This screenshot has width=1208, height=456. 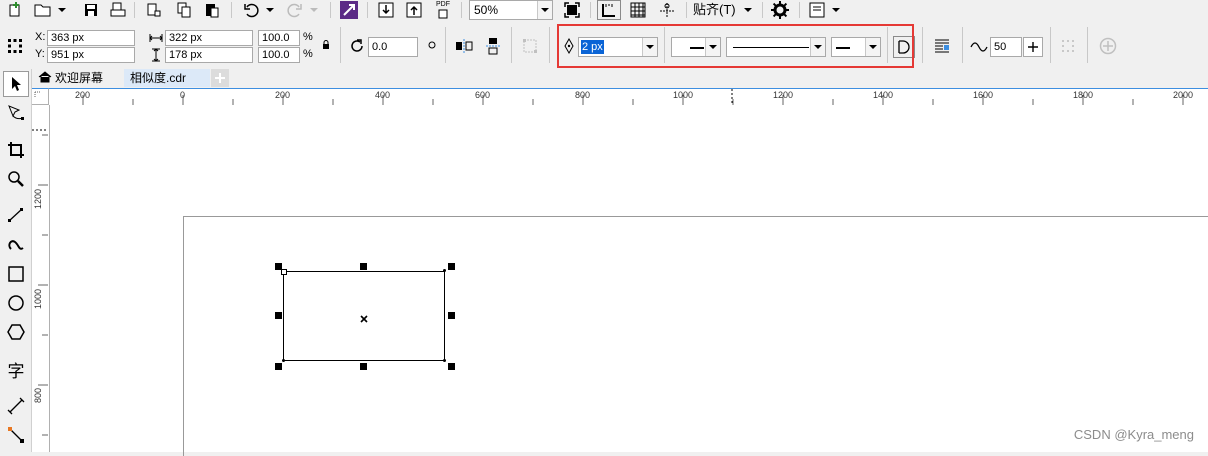 What do you see at coordinates (118, 10) in the screenshot?
I see `print-icon` at bounding box center [118, 10].